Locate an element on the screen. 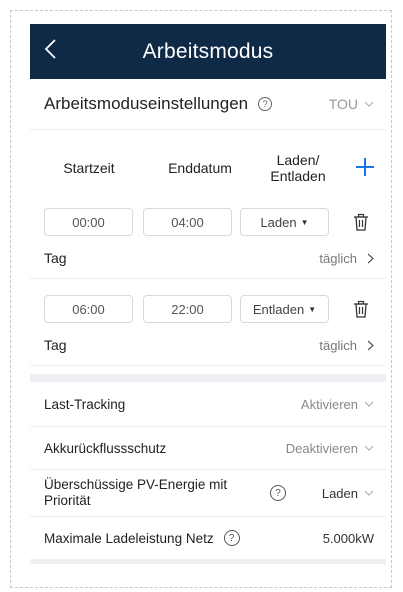 This screenshot has width=403, height=592. slot-1-mode-select: Laden ▼ is located at coordinates (284, 222).